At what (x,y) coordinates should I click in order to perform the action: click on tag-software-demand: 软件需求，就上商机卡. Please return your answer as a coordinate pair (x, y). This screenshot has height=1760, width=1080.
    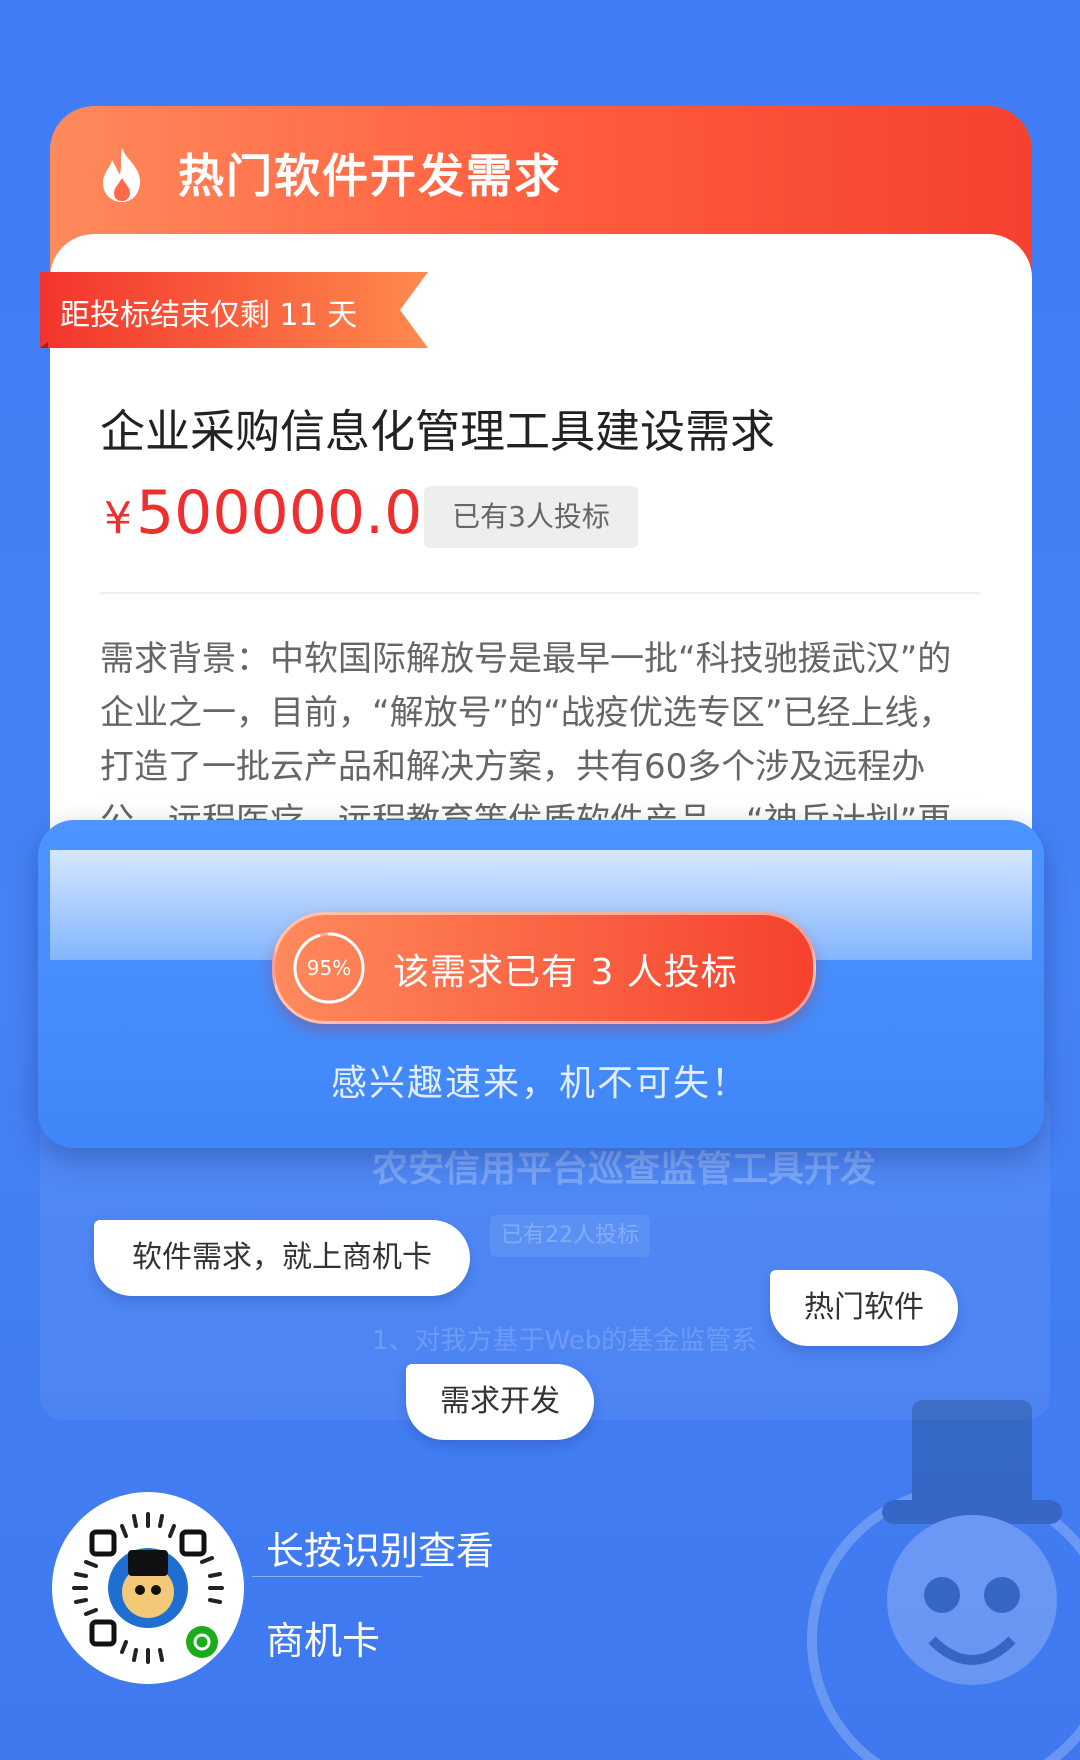
    Looking at the image, I should click on (282, 1258).